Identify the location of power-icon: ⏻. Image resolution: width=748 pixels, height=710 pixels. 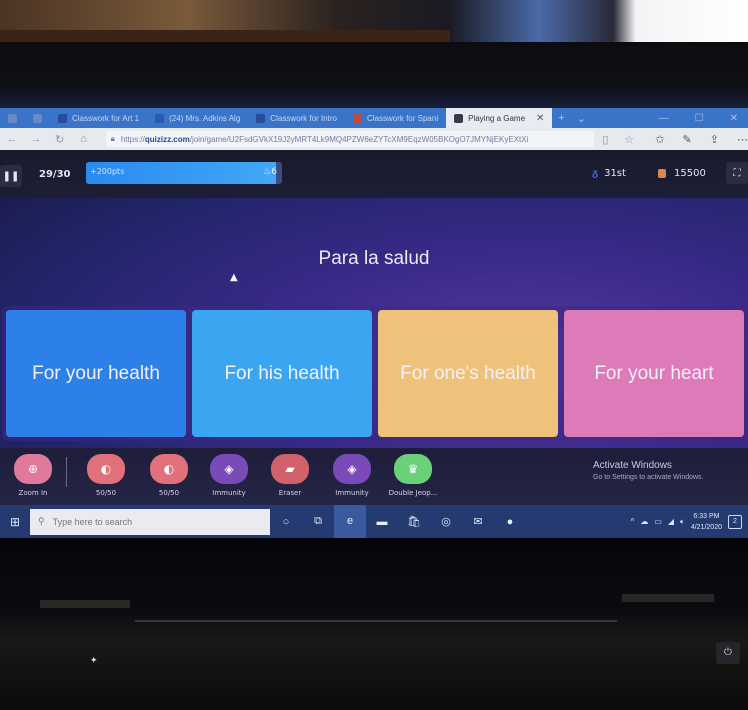
(728, 652).